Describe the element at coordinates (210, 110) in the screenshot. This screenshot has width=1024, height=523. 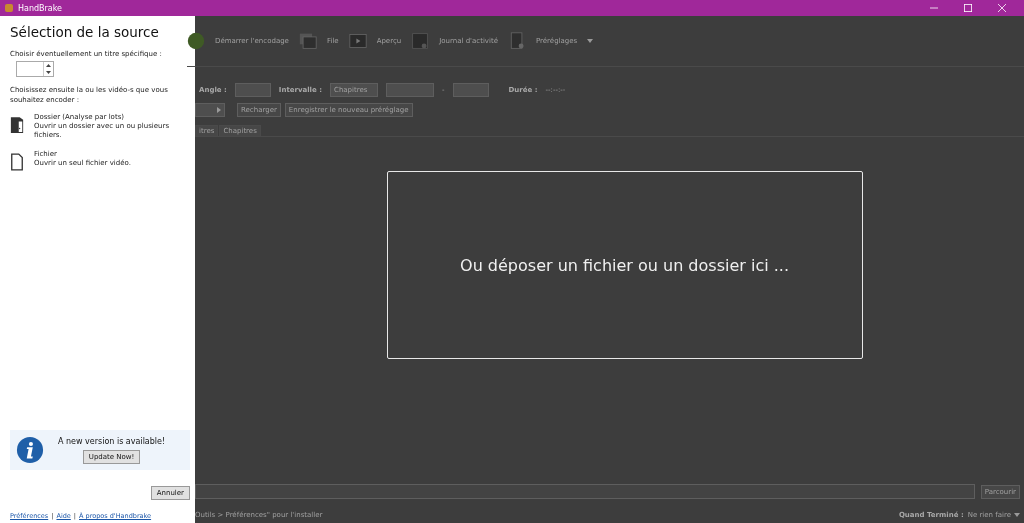
I see `preset-dropdown` at that location.